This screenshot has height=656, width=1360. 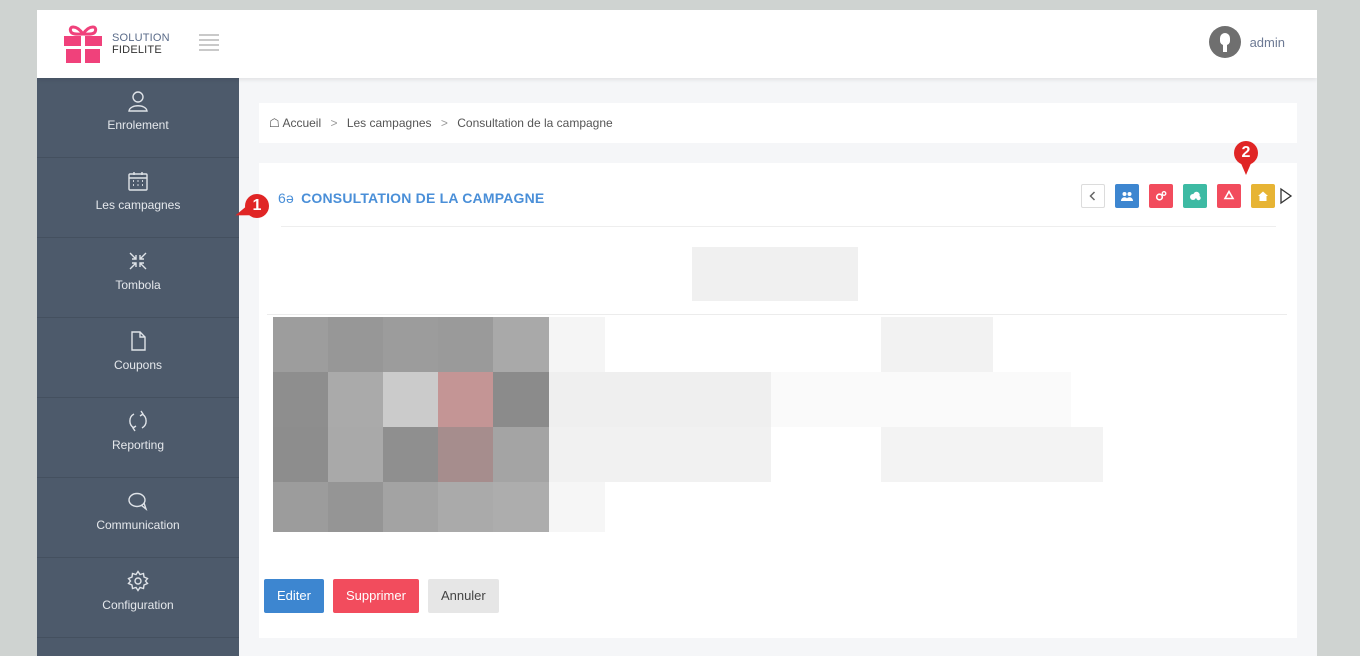 I want to click on sidebar-item-label: Configuration, so click(x=138, y=605).